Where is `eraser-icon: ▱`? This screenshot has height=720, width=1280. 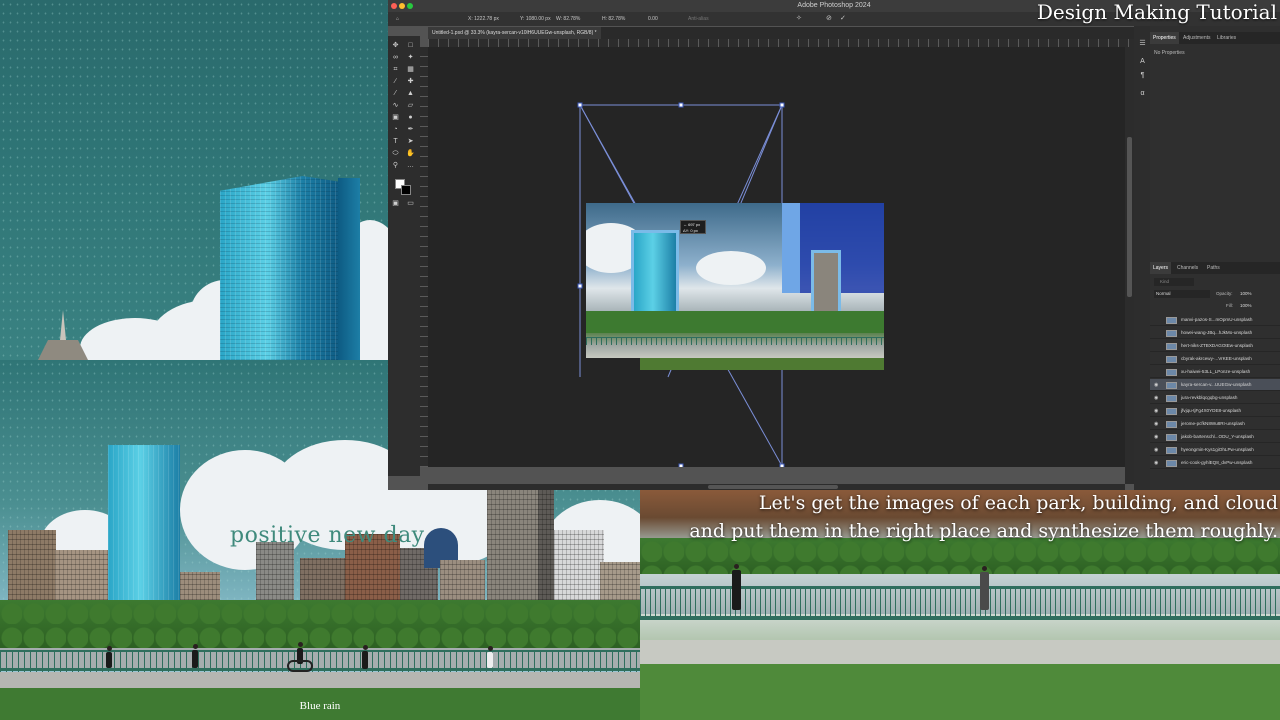
eraser-icon: ▱ is located at coordinates (410, 106).